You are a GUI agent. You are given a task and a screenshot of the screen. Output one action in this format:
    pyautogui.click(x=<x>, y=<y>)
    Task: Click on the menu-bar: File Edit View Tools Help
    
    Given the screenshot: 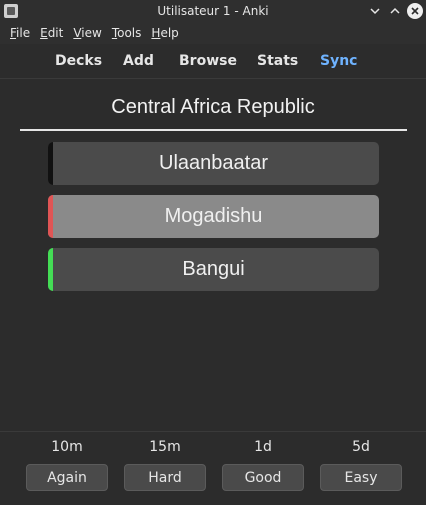 What is the action you would take?
    pyautogui.click(x=213, y=33)
    